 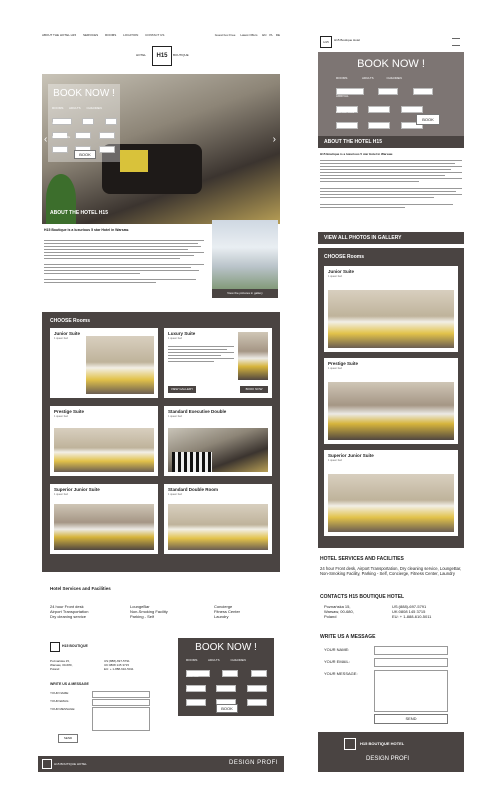 I want to click on hero-next-arrow: ›, so click(x=274, y=139).